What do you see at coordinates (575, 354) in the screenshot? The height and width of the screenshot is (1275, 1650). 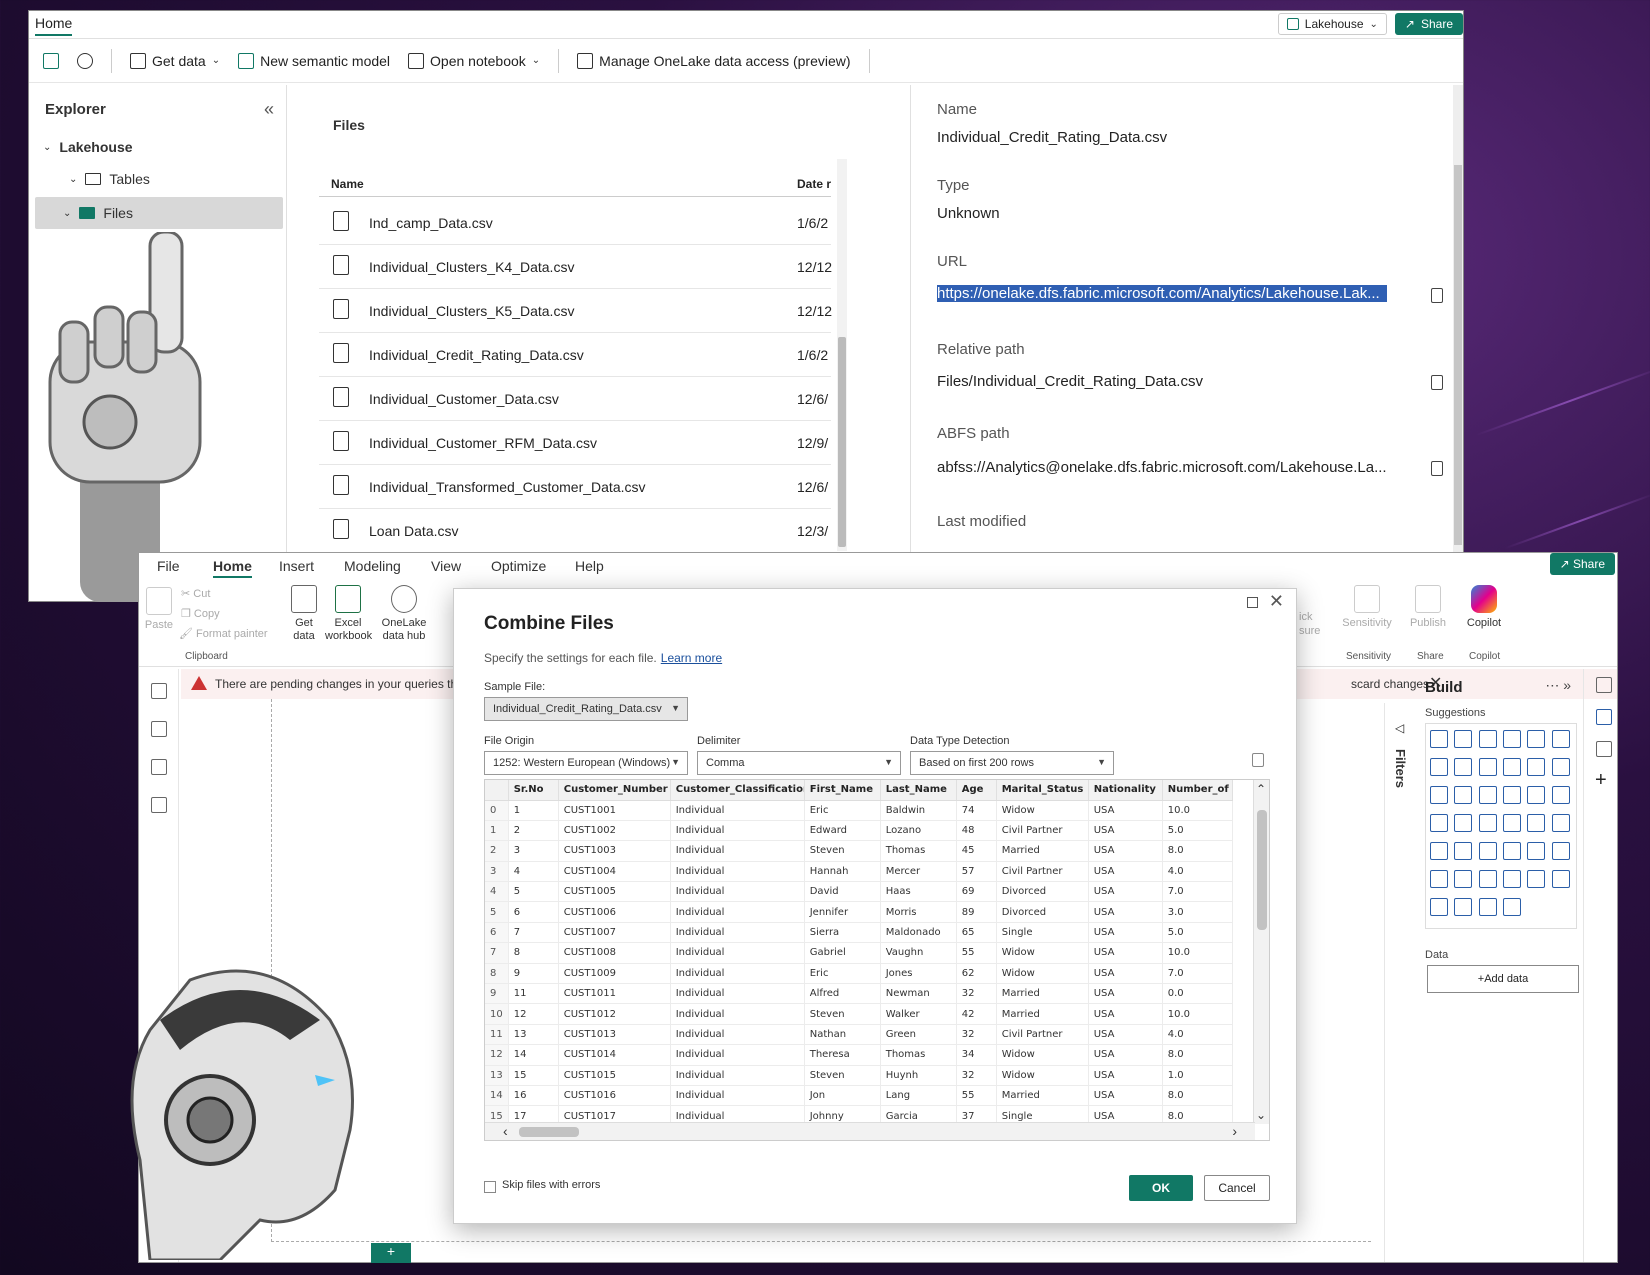 I see `file-row: Individual_Credit_Rating_Data.csv 1/6/2` at bounding box center [575, 354].